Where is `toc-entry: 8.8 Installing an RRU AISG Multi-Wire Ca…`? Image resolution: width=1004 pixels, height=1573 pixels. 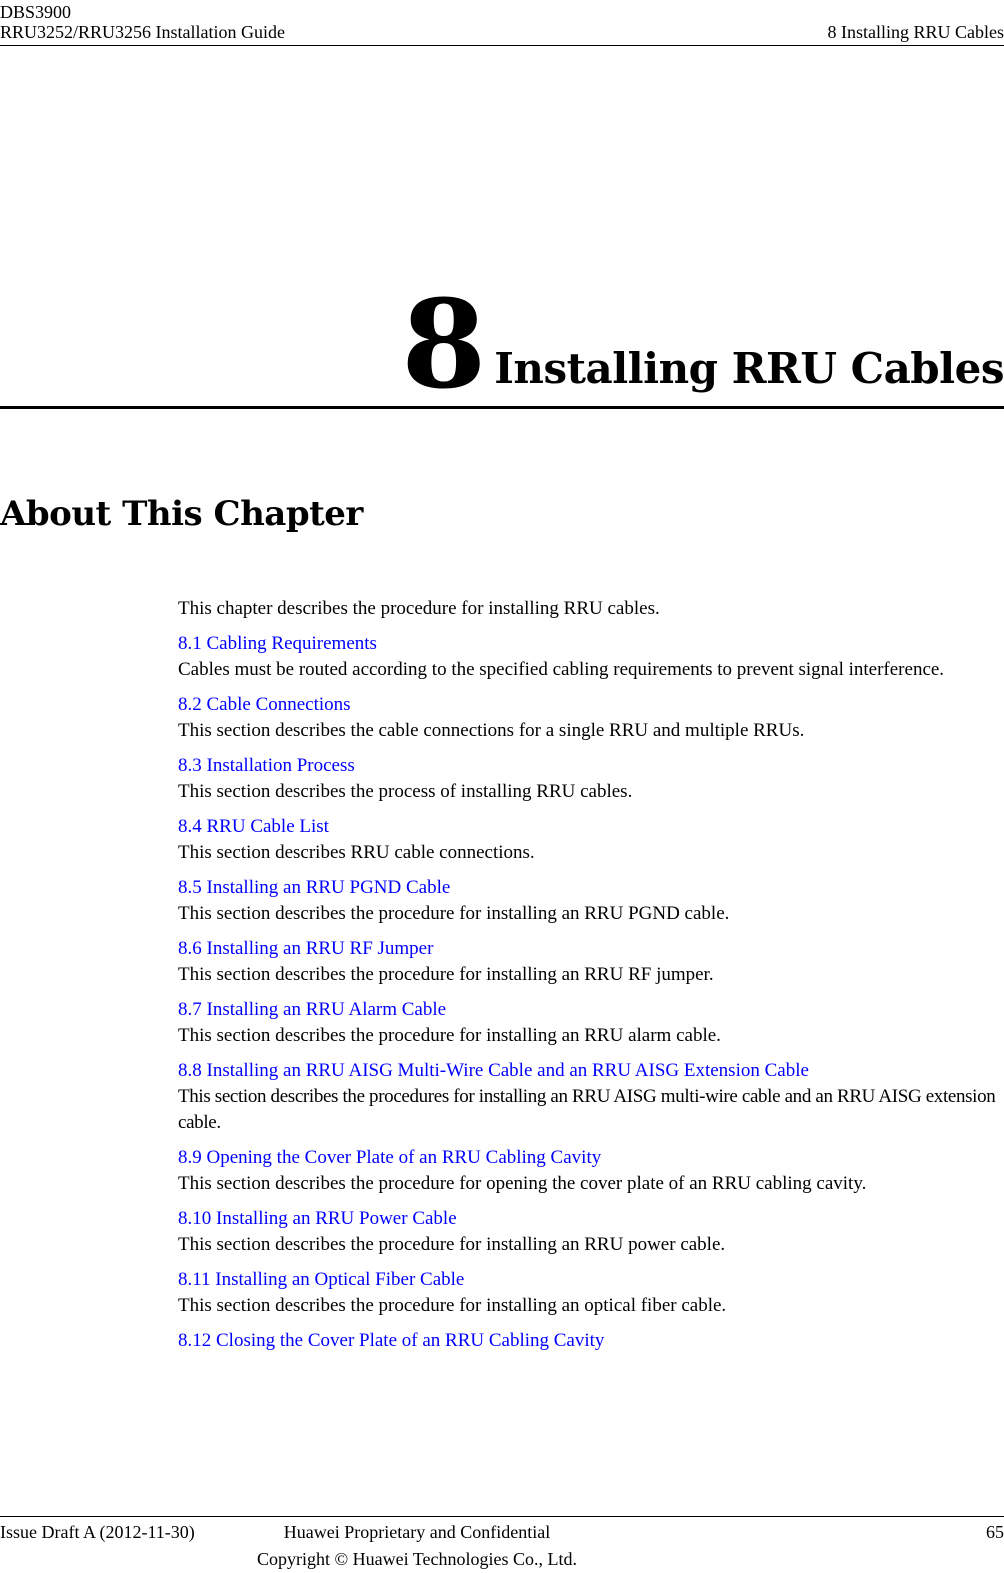
toc-entry: 8.8 Installing an RRU AISG Multi-Wire Ca… is located at coordinates (591, 1097).